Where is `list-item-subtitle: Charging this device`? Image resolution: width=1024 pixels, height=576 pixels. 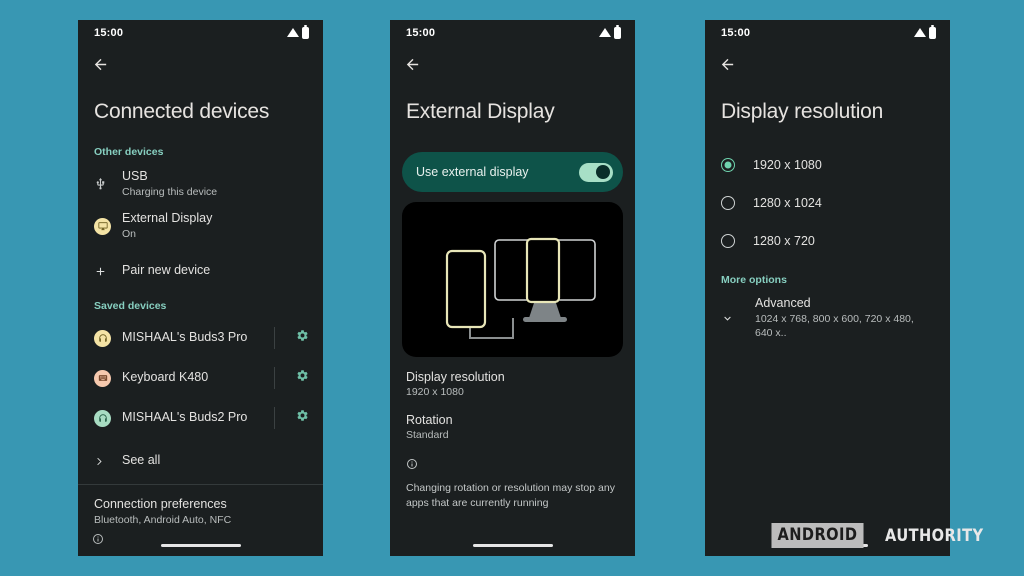 list-item-subtitle: Charging this device is located at coordinates (170, 191).